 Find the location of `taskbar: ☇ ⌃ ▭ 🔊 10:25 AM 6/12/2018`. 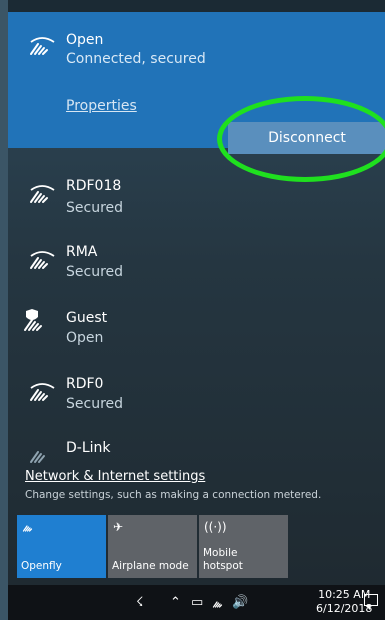

taskbar: ☇ ⌃ ▭ 🔊 10:25 AM 6/12/2018 is located at coordinates (196, 602).